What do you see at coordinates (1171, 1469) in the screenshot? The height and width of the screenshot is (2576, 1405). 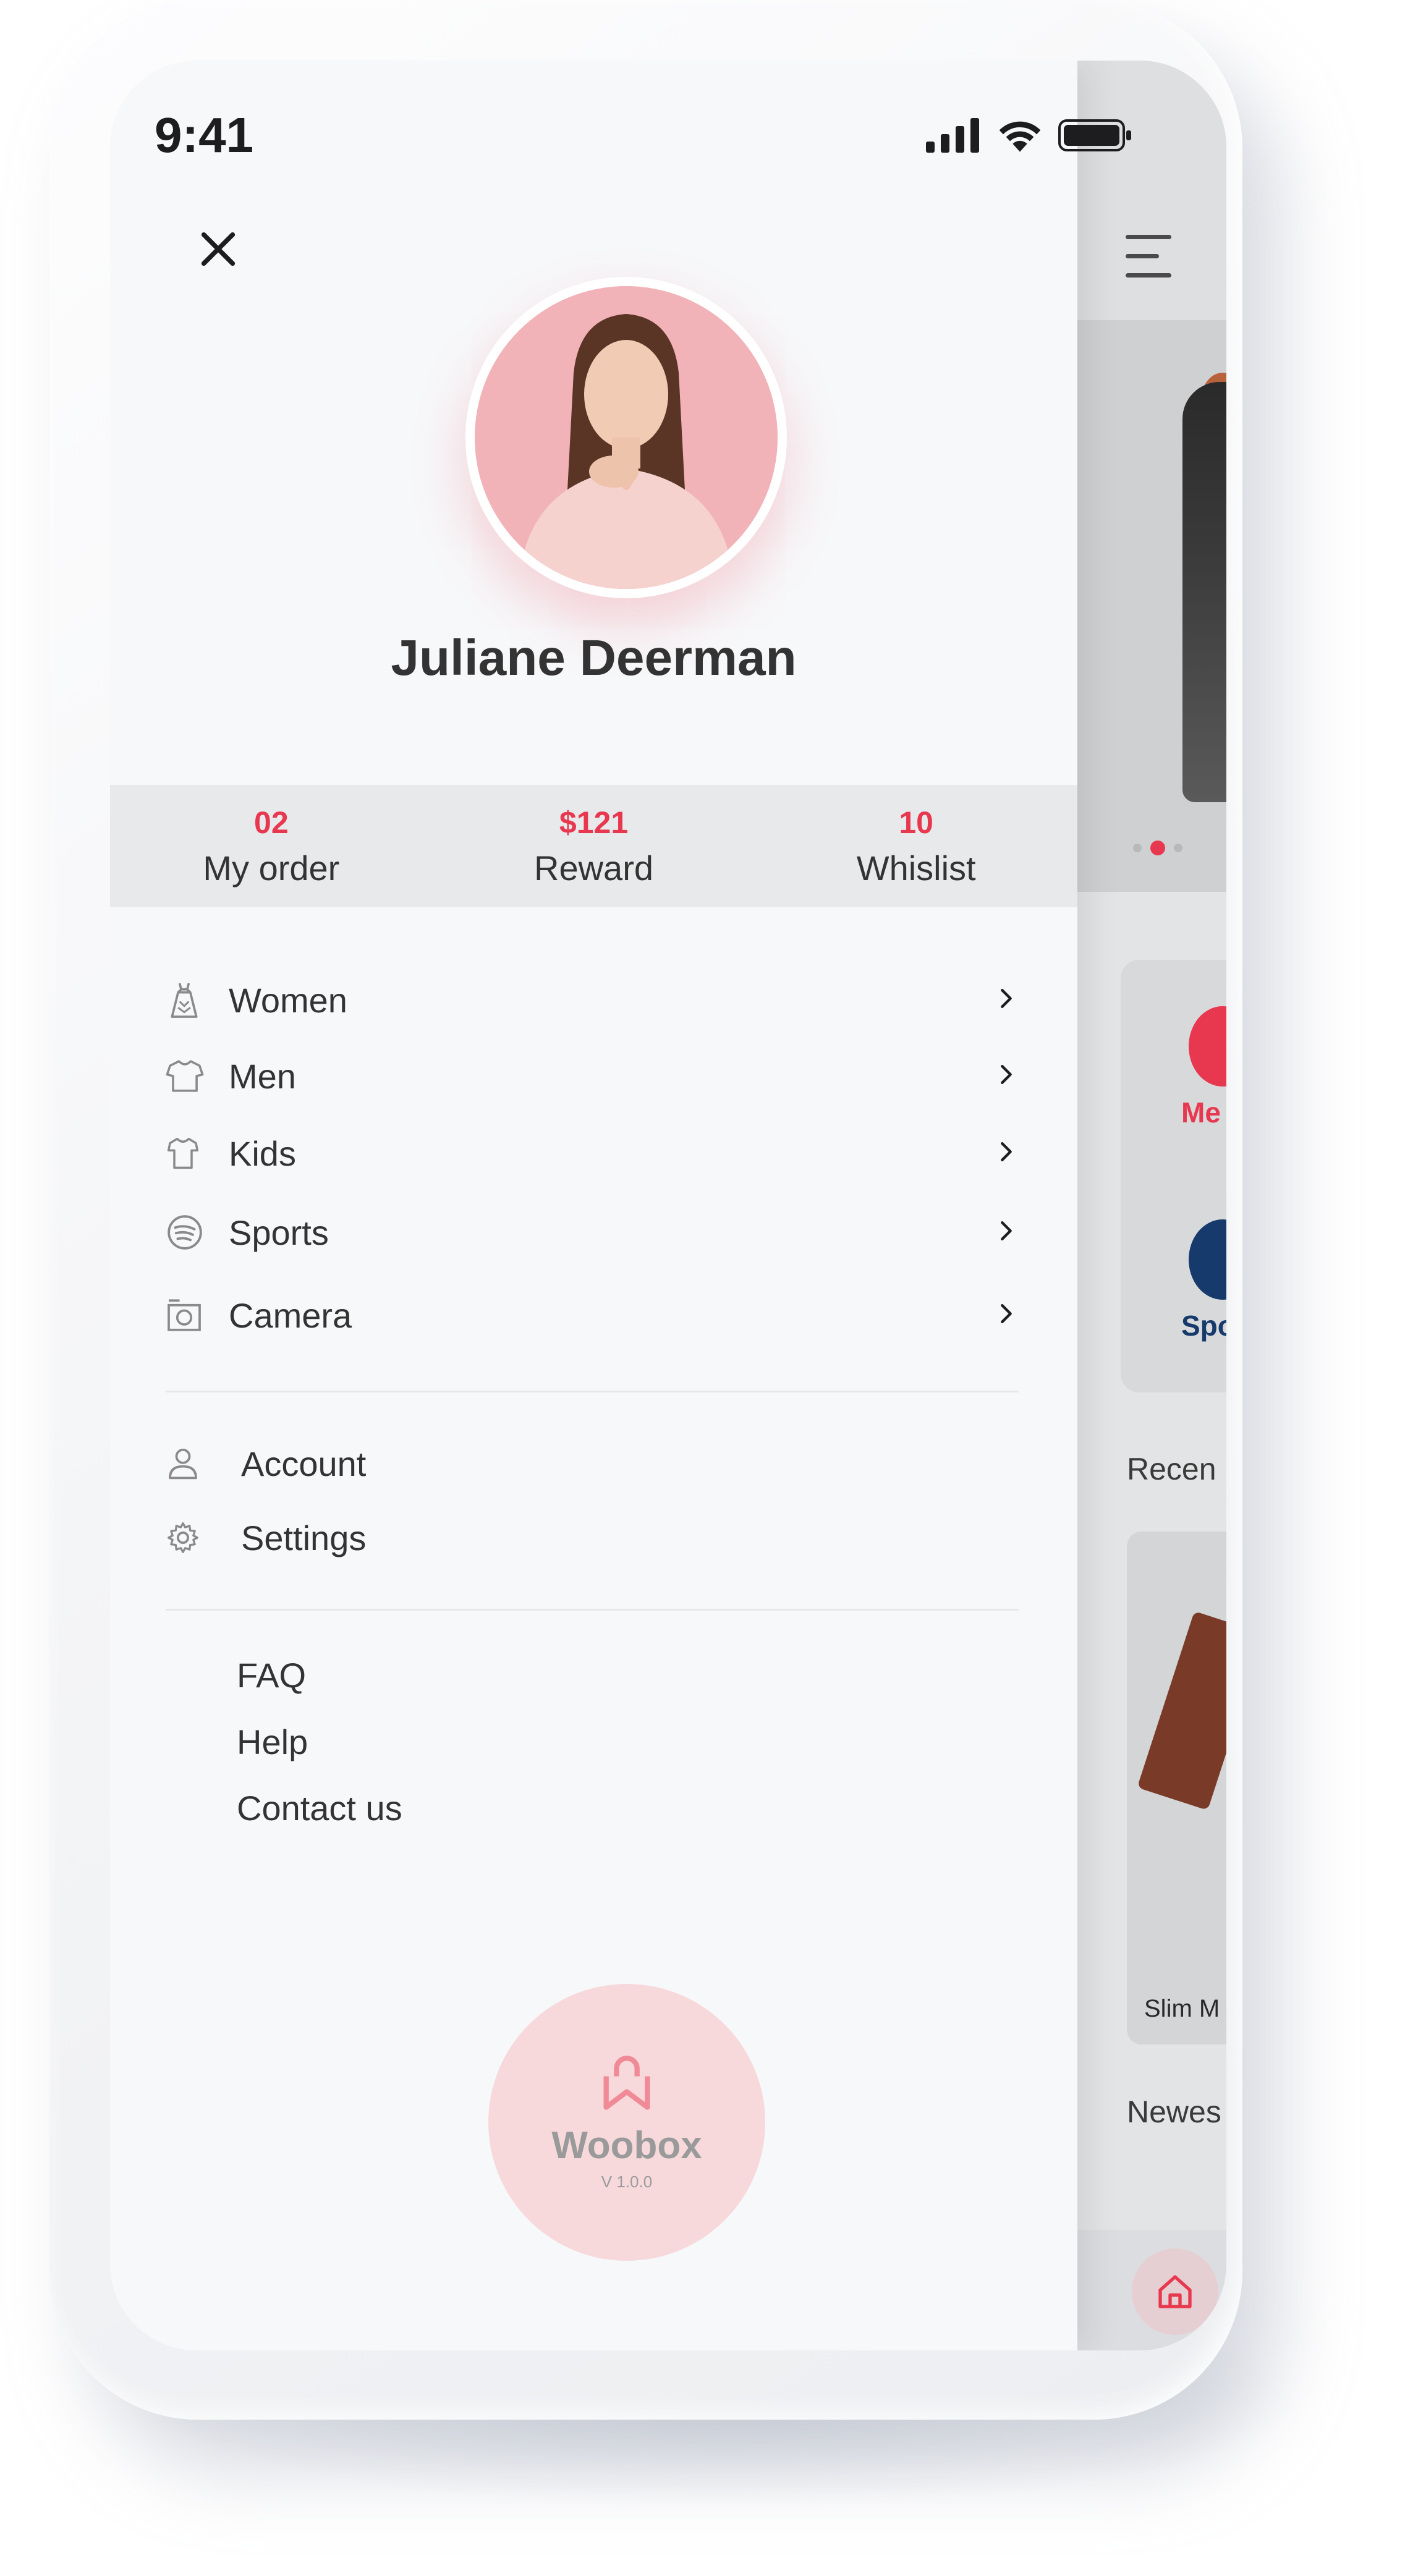 I see `bg-section-recent: Recen` at bounding box center [1171, 1469].